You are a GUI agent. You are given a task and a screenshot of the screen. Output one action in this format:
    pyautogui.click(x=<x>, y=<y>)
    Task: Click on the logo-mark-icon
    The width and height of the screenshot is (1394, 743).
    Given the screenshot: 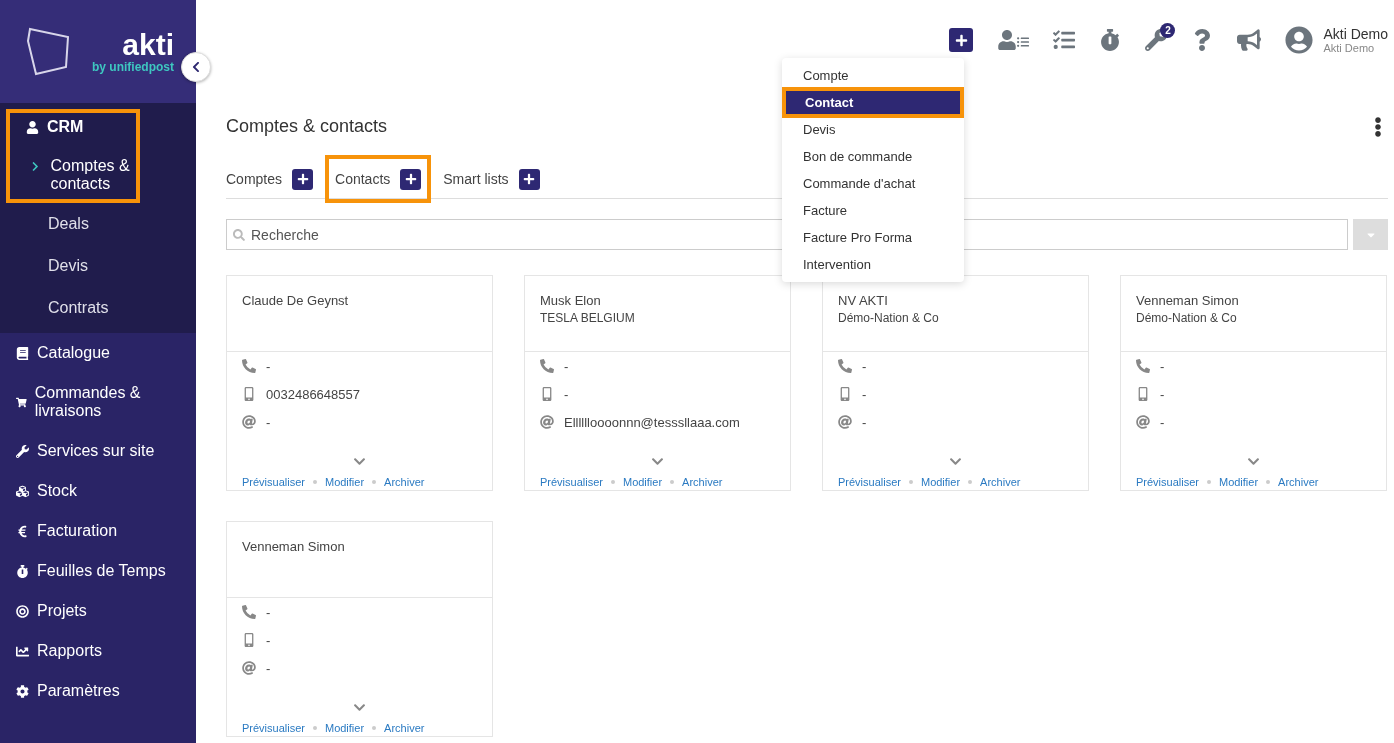 What is the action you would take?
    pyautogui.click(x=49, y=51)
    